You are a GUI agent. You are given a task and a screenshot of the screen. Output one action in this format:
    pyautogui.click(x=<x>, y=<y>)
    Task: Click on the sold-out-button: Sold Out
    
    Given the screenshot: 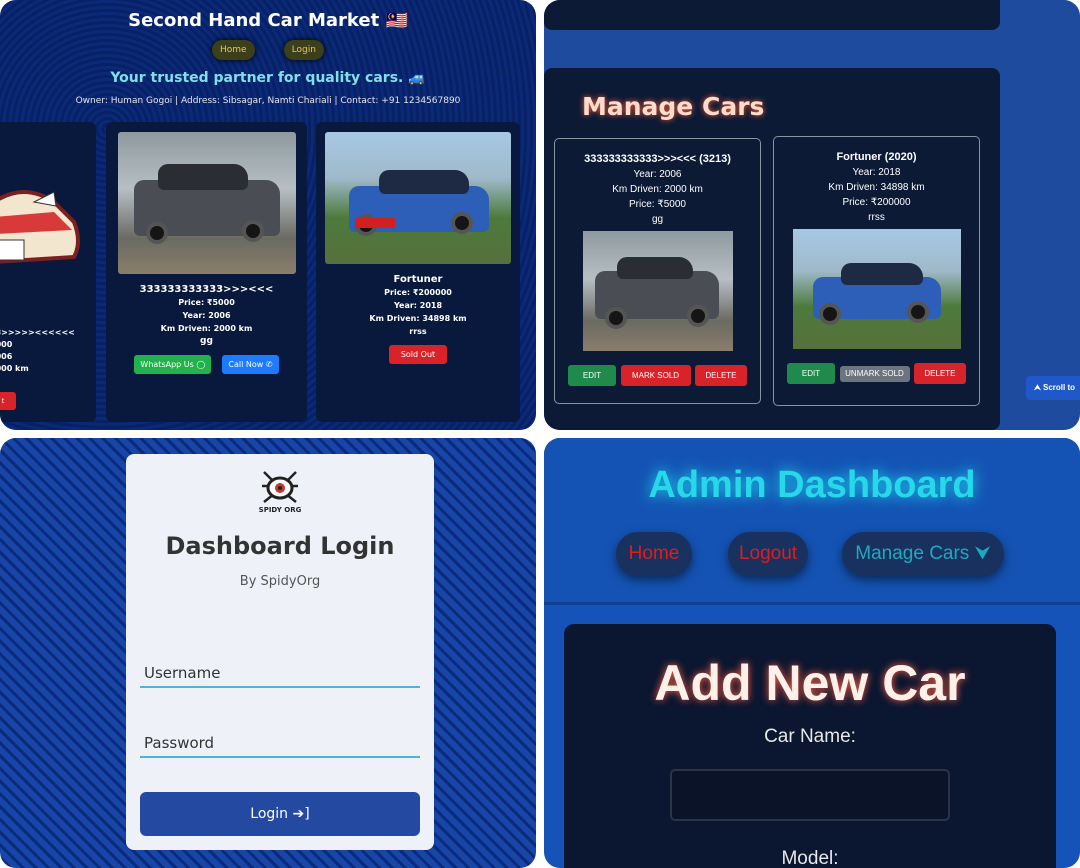 What is the action you would take?
    pyautogui.click(x=418, y=354)
    